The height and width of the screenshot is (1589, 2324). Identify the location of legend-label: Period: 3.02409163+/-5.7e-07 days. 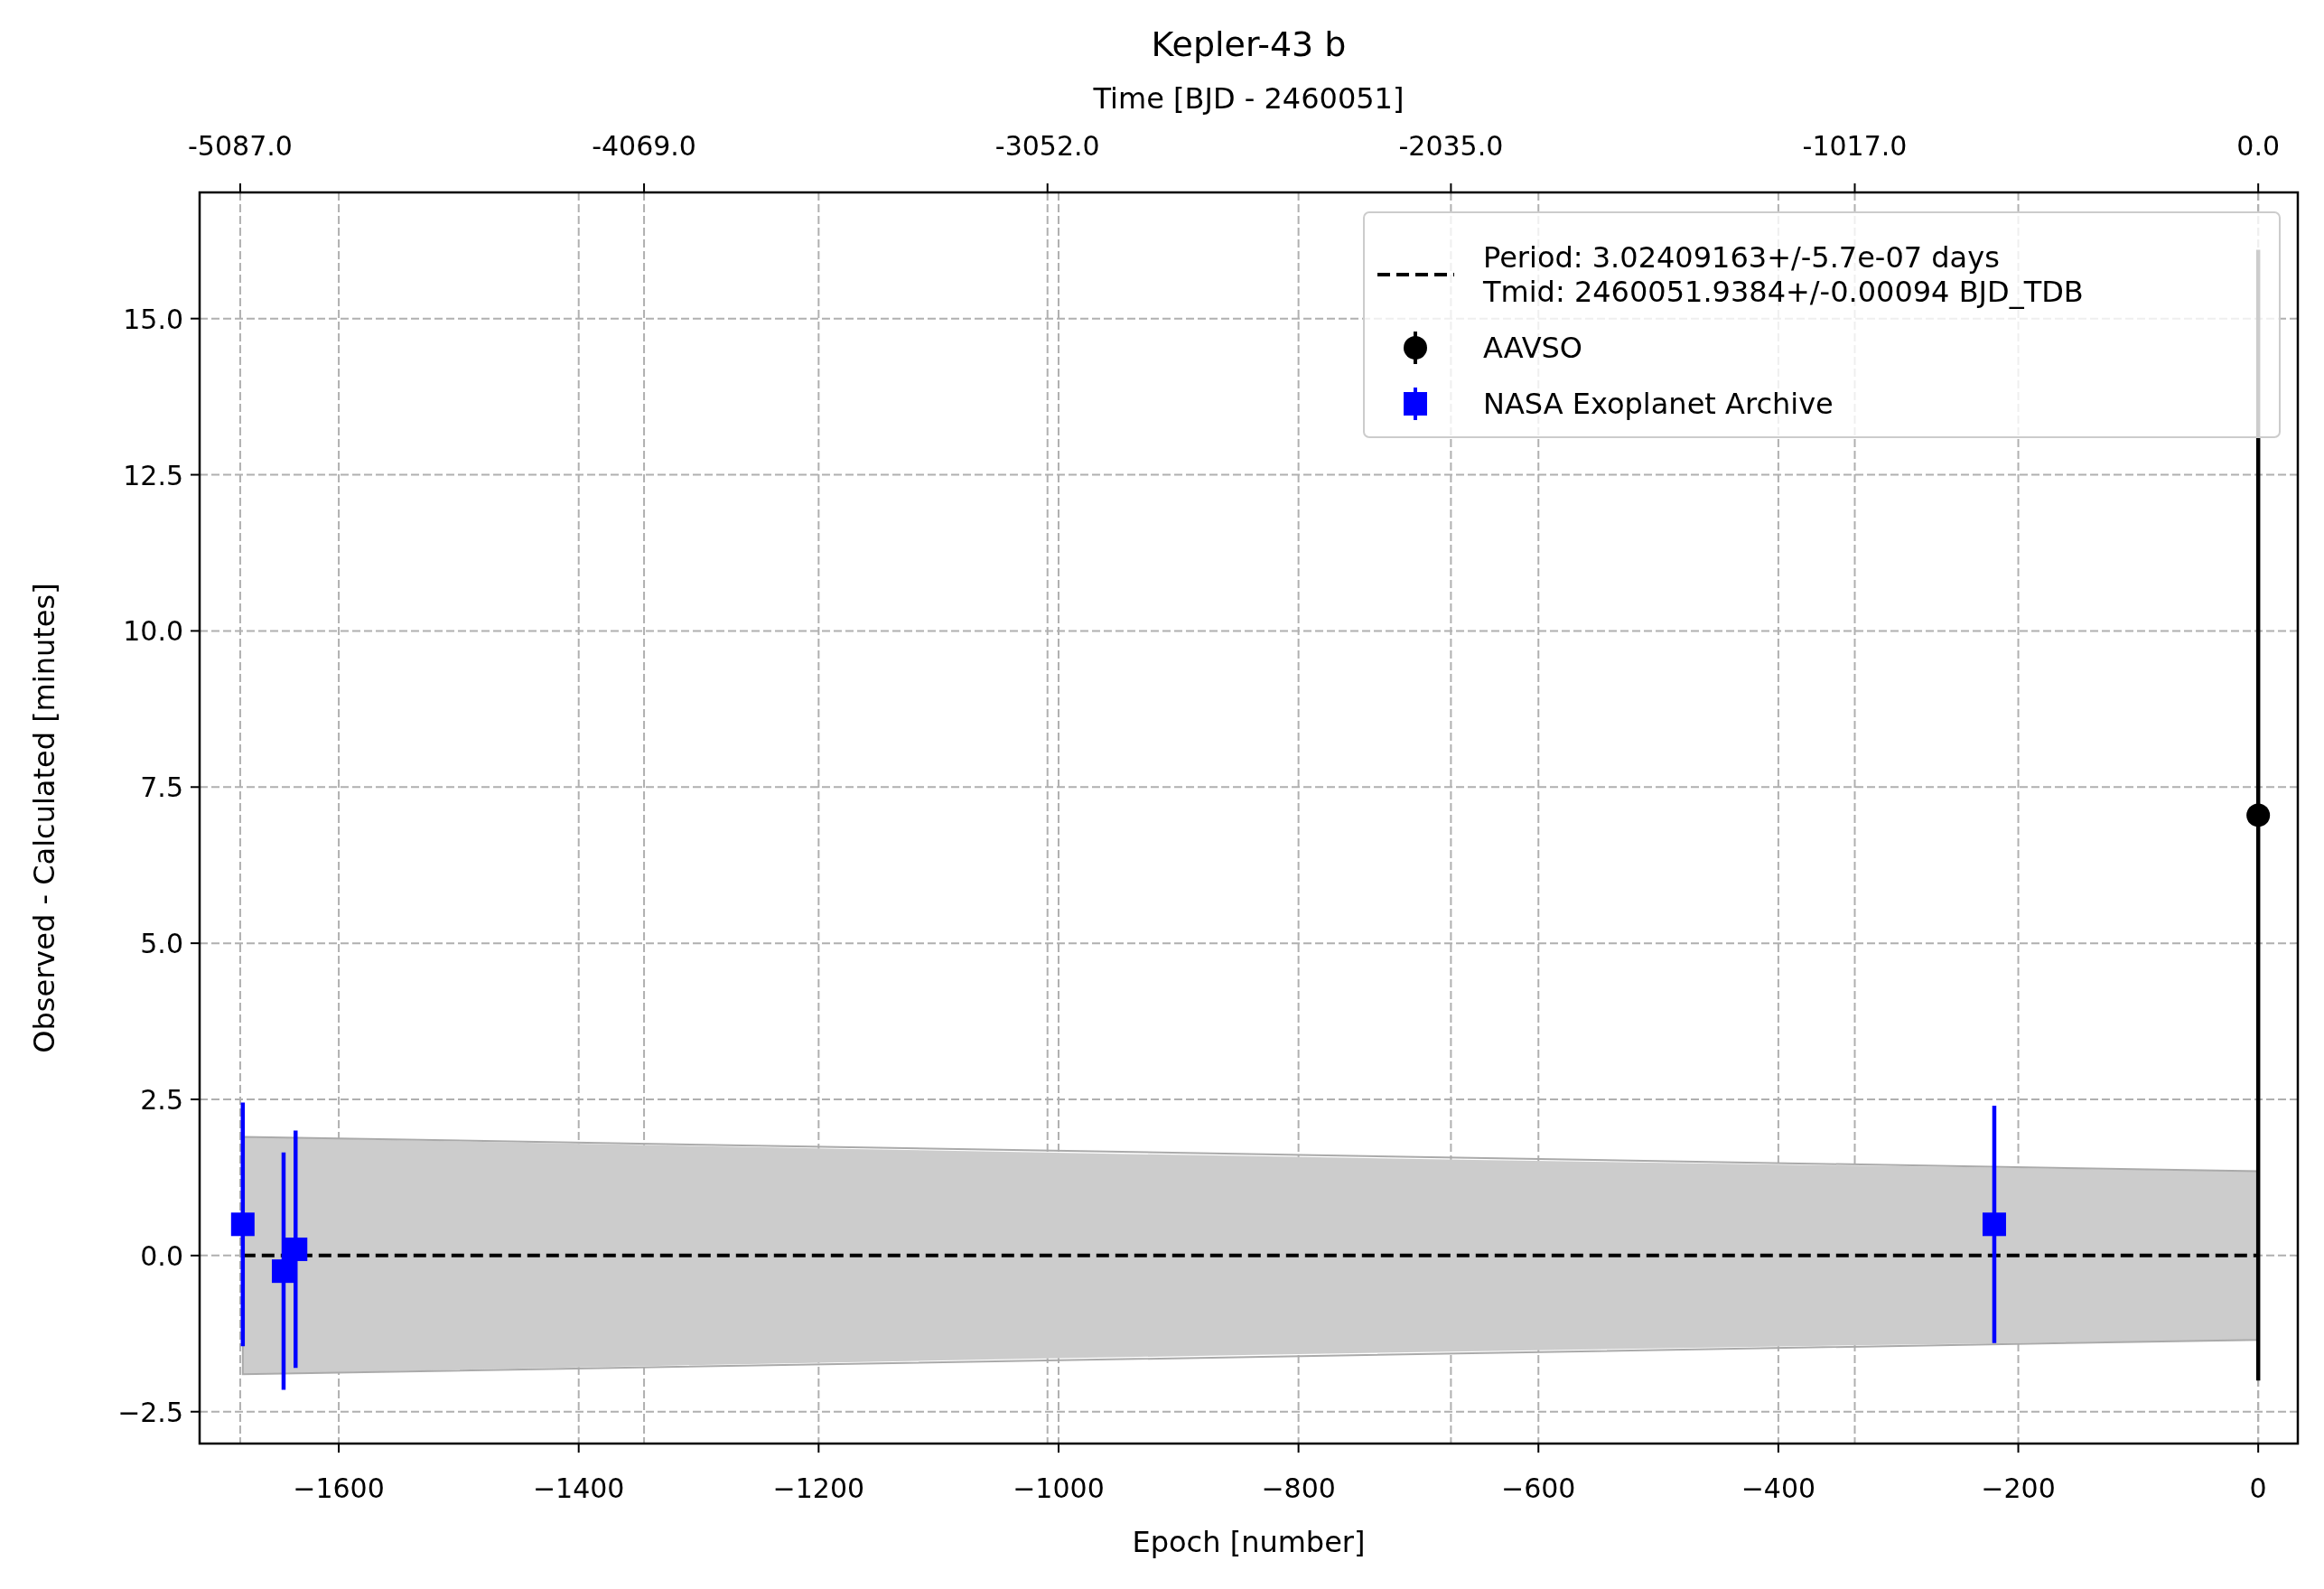
(1741, 257).